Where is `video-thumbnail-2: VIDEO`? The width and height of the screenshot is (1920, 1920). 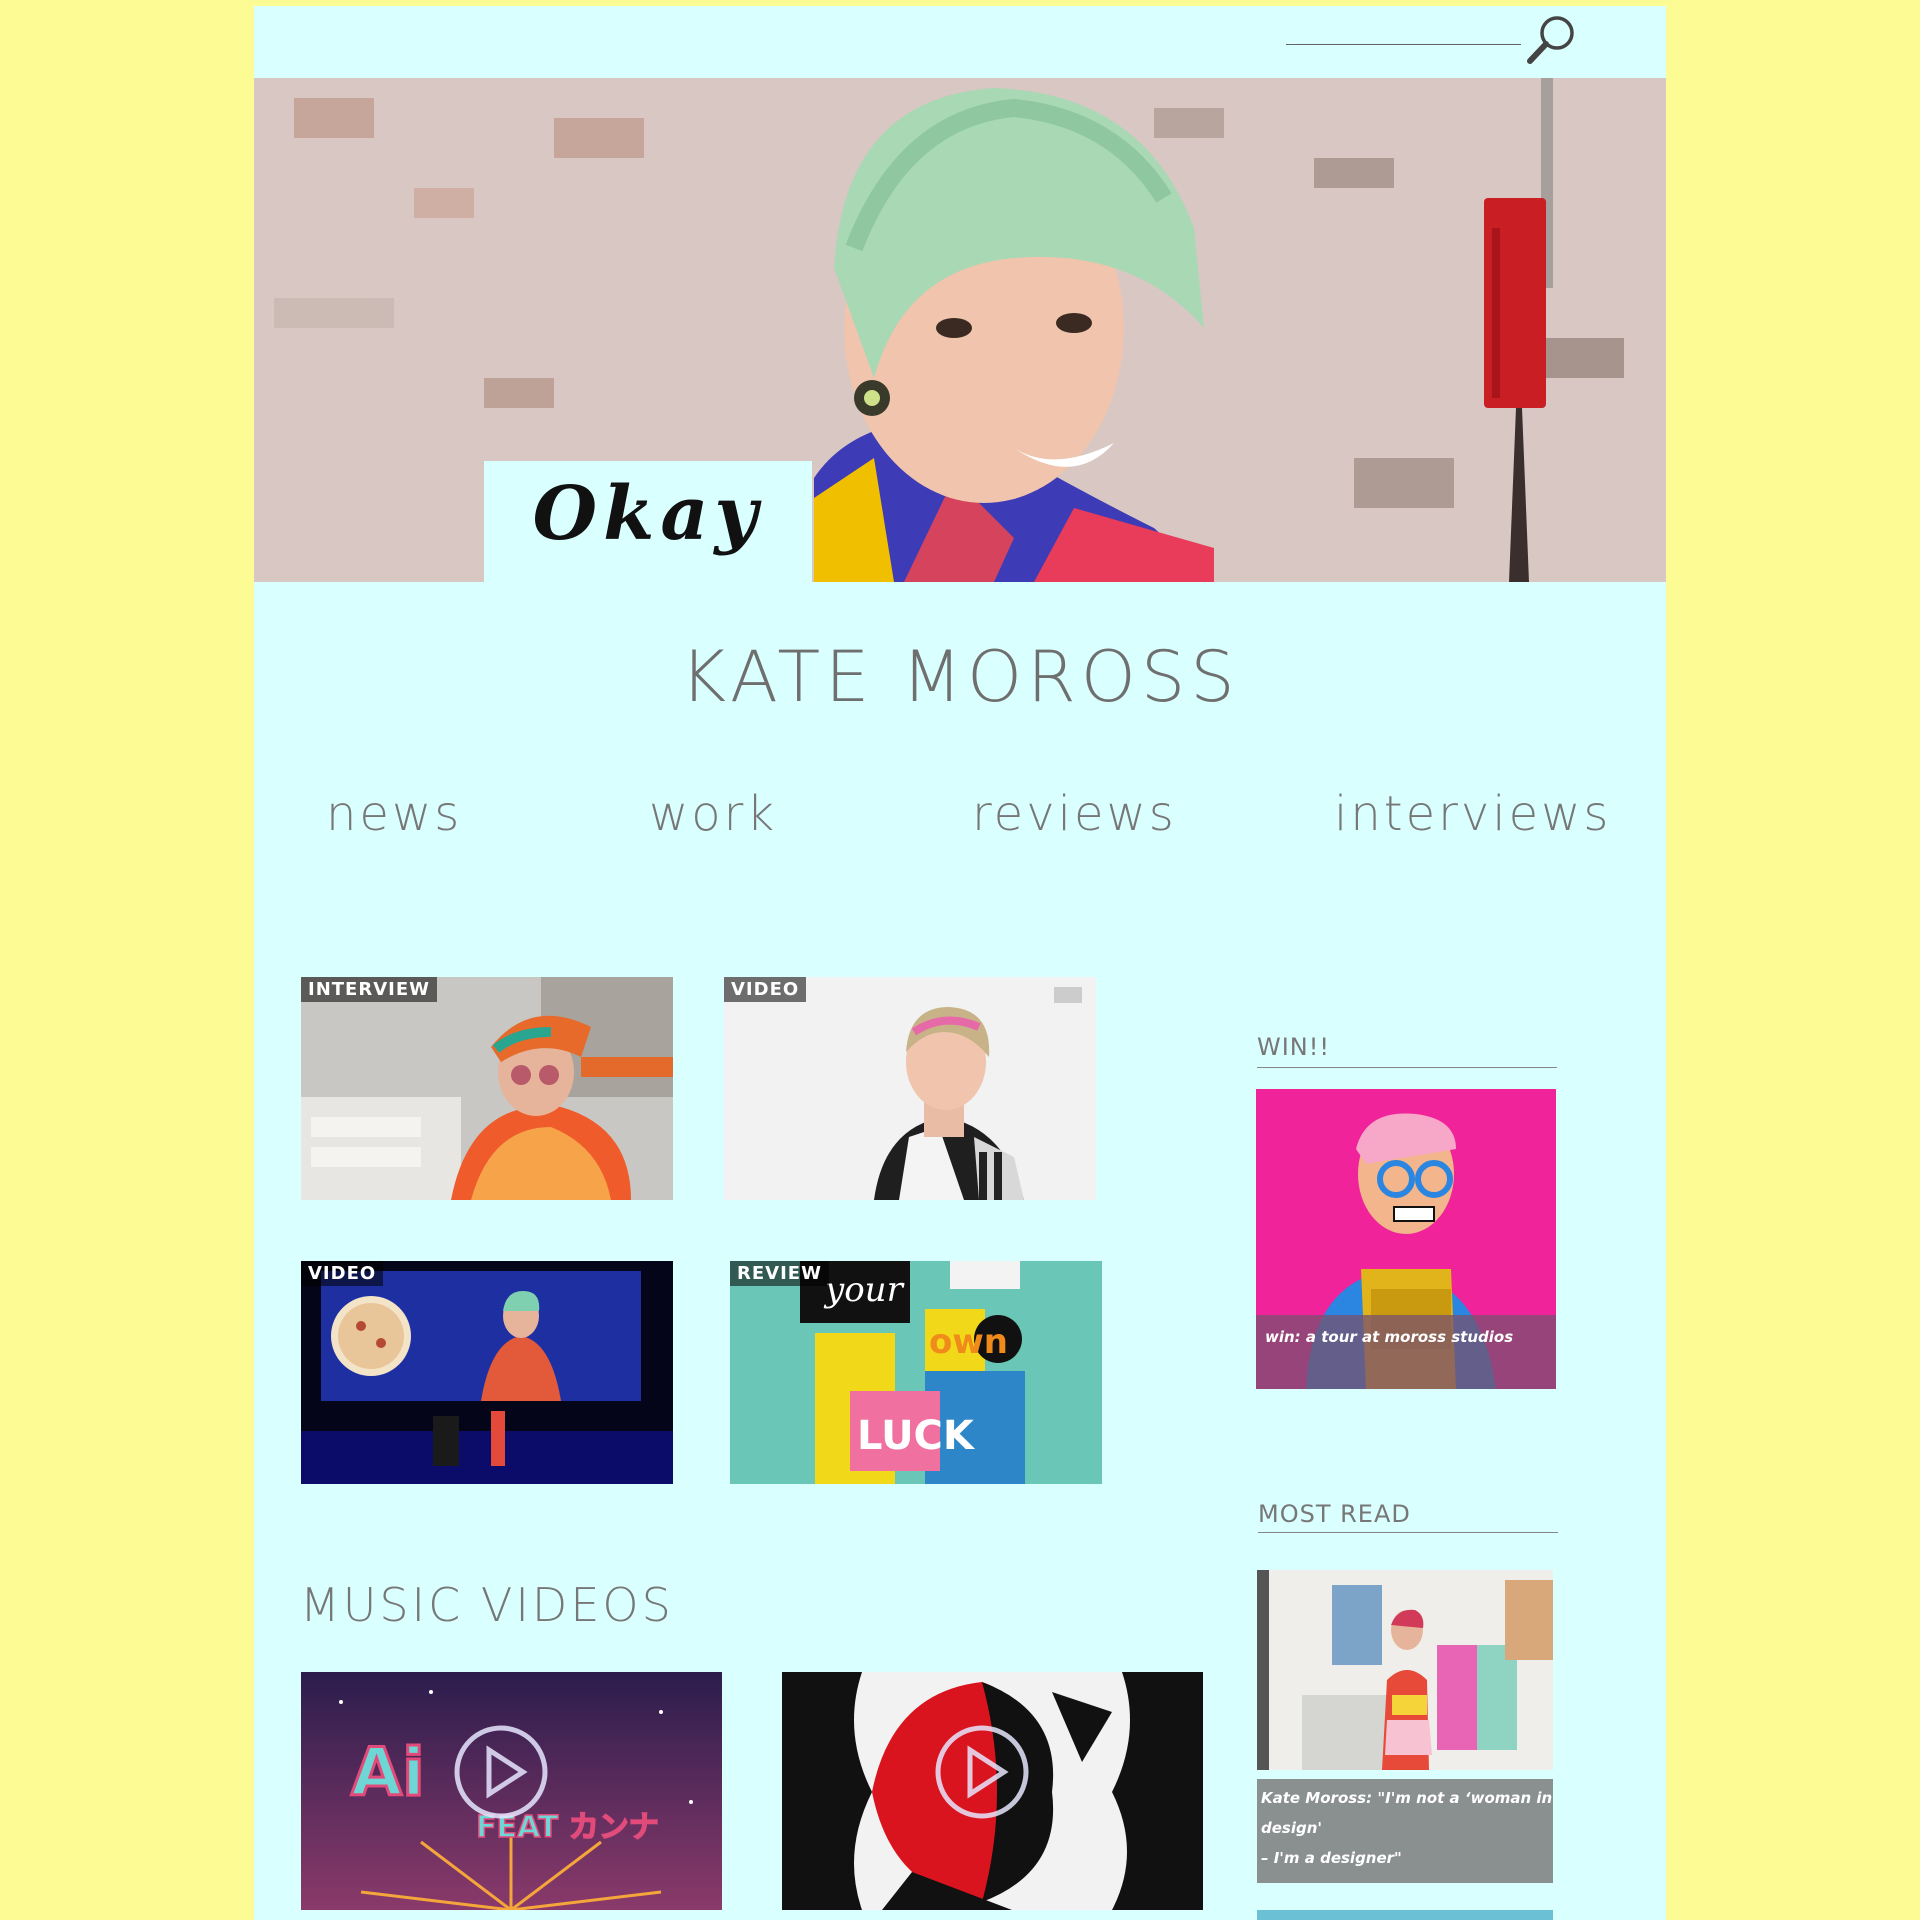 video-thumbnail-2: VIDEO is located at coordinates (487, 1372).